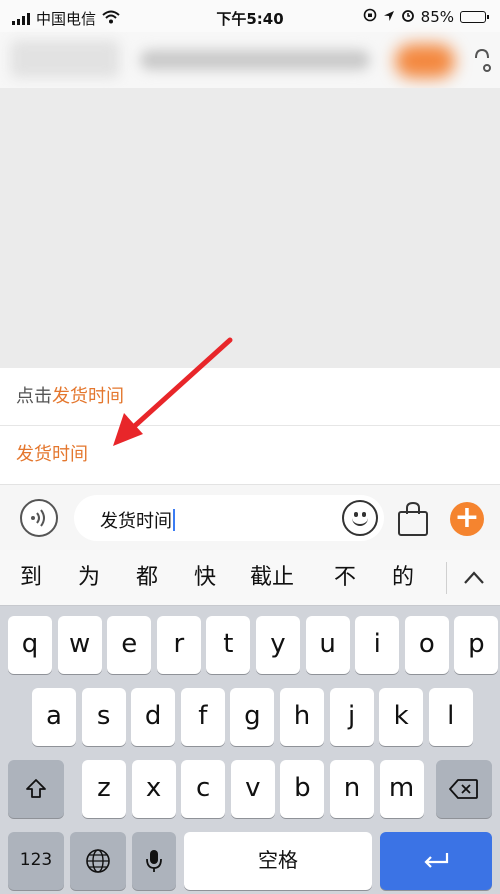  I want to click on return-icon, so click(436, 860).